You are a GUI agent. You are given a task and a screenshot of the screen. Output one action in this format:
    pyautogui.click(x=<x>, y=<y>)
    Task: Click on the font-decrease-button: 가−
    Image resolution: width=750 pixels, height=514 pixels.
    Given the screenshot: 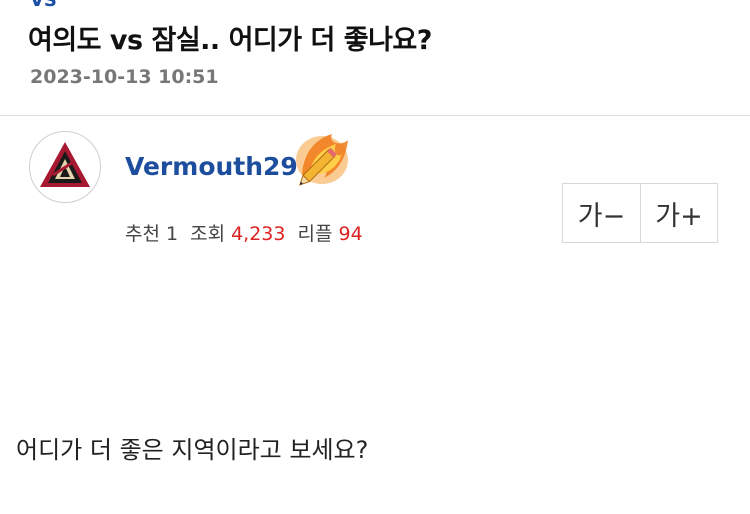 What is the action you would take?
    pyautogui.click(x=601, y=213)
    